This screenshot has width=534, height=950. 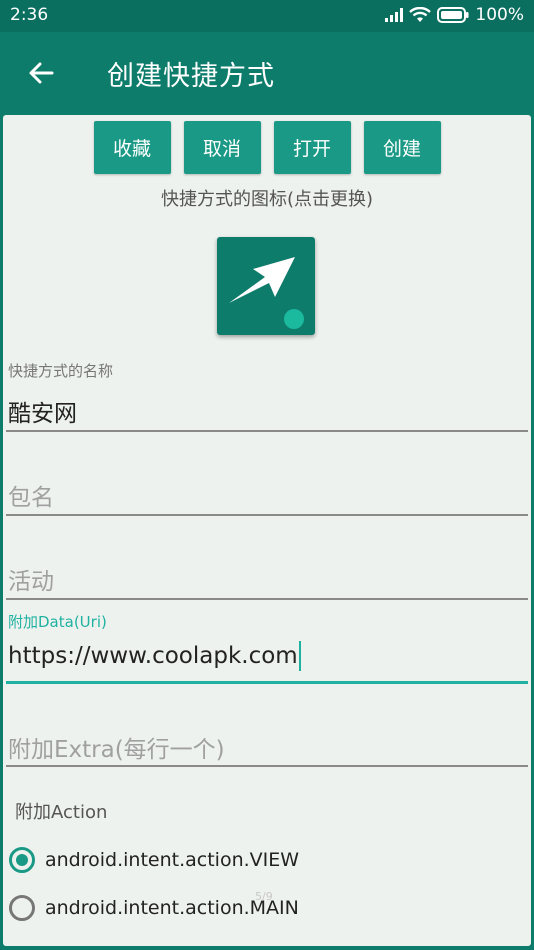 I want to click on cancel-button: 取消, so click(x=222, y=147).